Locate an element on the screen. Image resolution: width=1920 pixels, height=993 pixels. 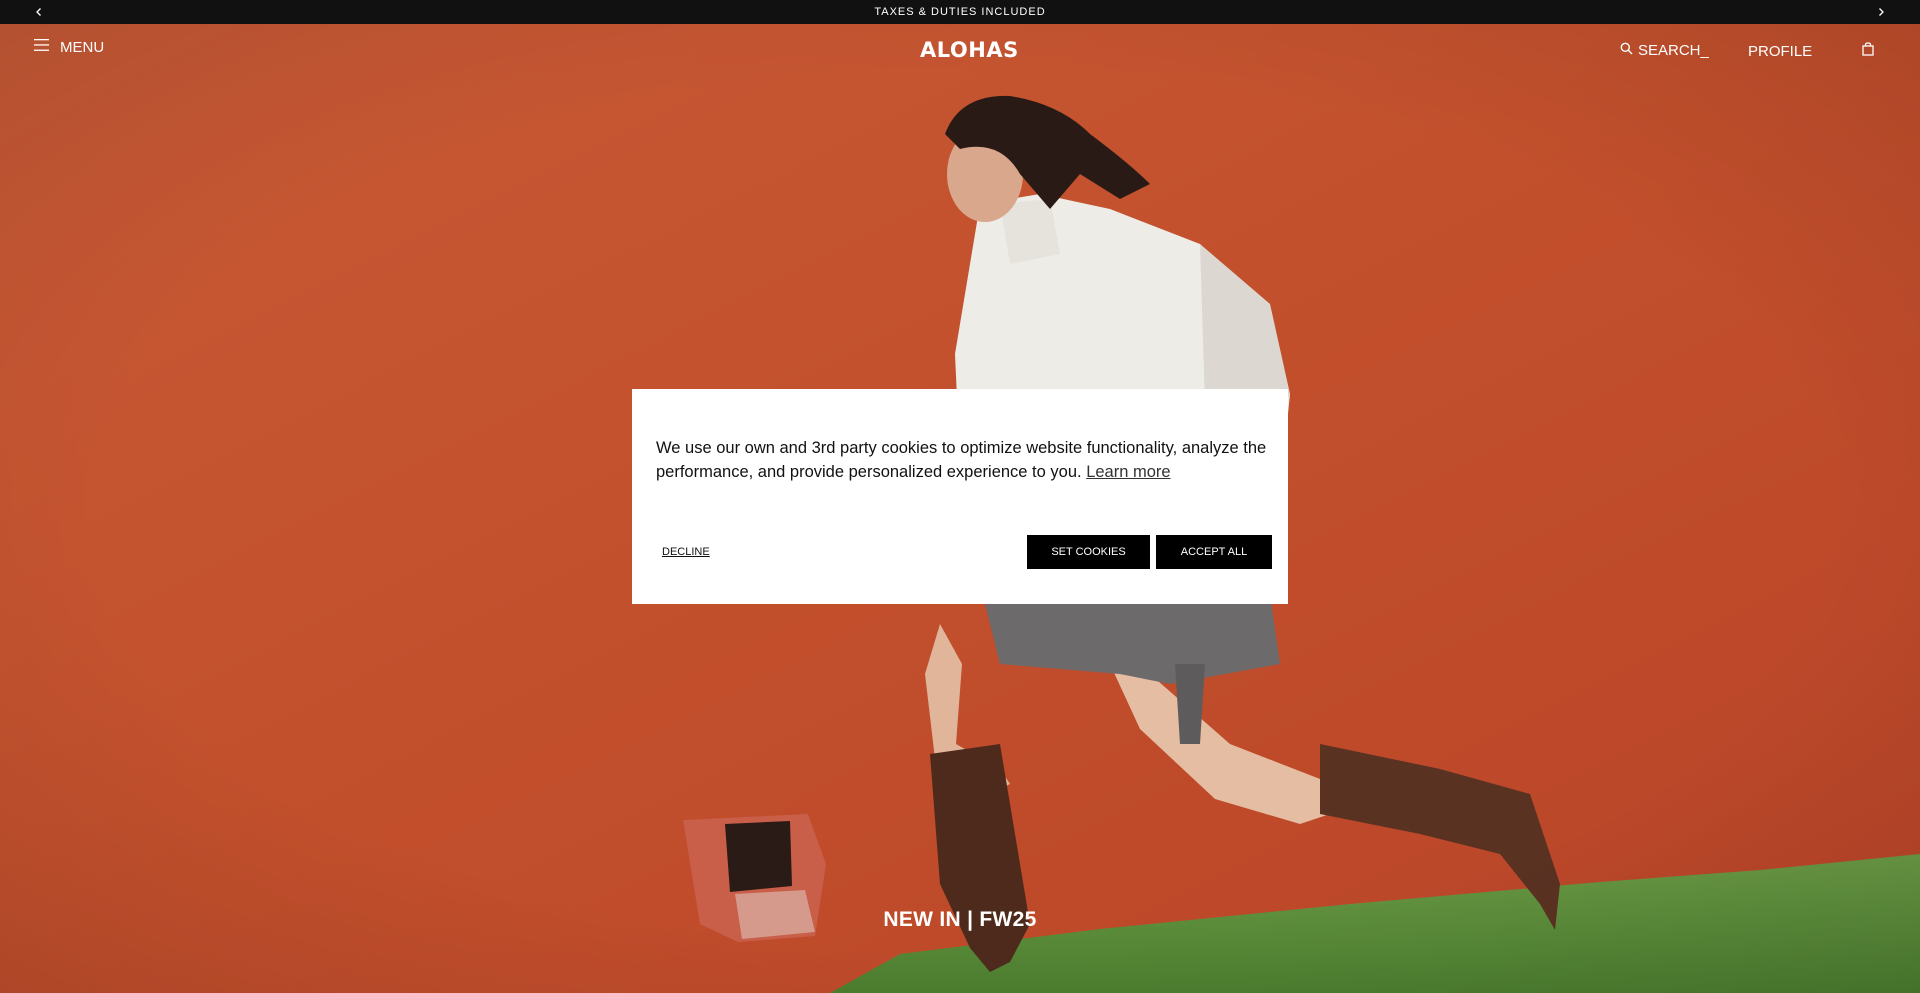
accept-all-button: ACCEPT ALL is located at coordinates (1214, 552).